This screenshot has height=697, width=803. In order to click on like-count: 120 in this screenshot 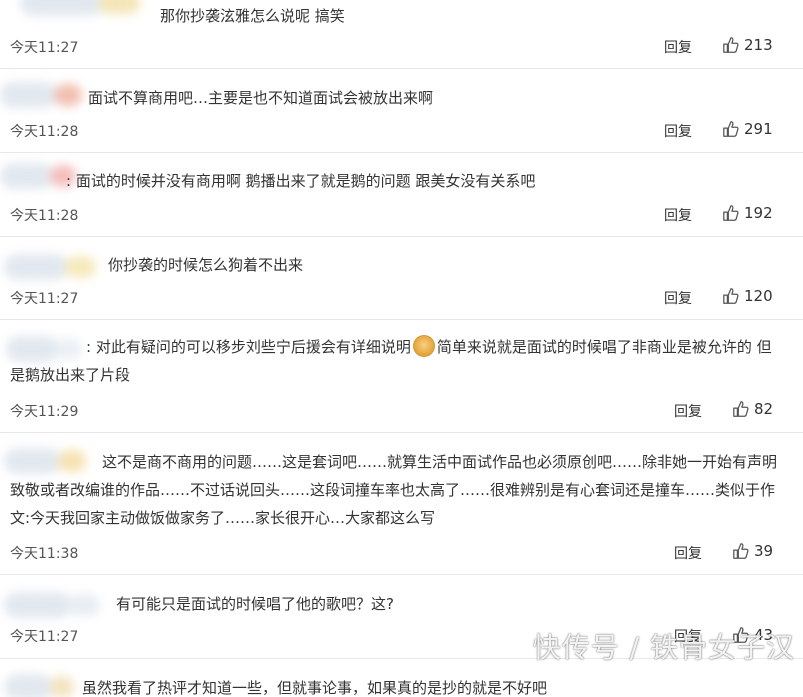, I will do `click(758, 296)`.